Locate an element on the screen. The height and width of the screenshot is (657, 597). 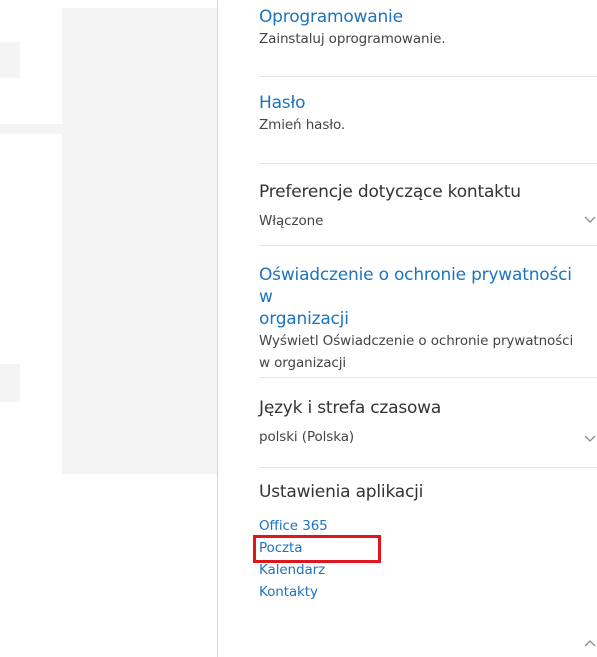
highlight-box is located at coordinates (317, 549).